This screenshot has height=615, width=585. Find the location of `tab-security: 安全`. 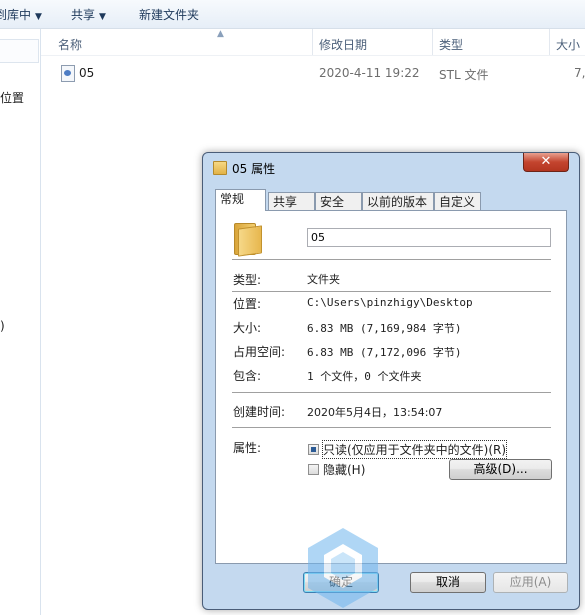

tab-security: 安全 is located at coordinates (338, 201).